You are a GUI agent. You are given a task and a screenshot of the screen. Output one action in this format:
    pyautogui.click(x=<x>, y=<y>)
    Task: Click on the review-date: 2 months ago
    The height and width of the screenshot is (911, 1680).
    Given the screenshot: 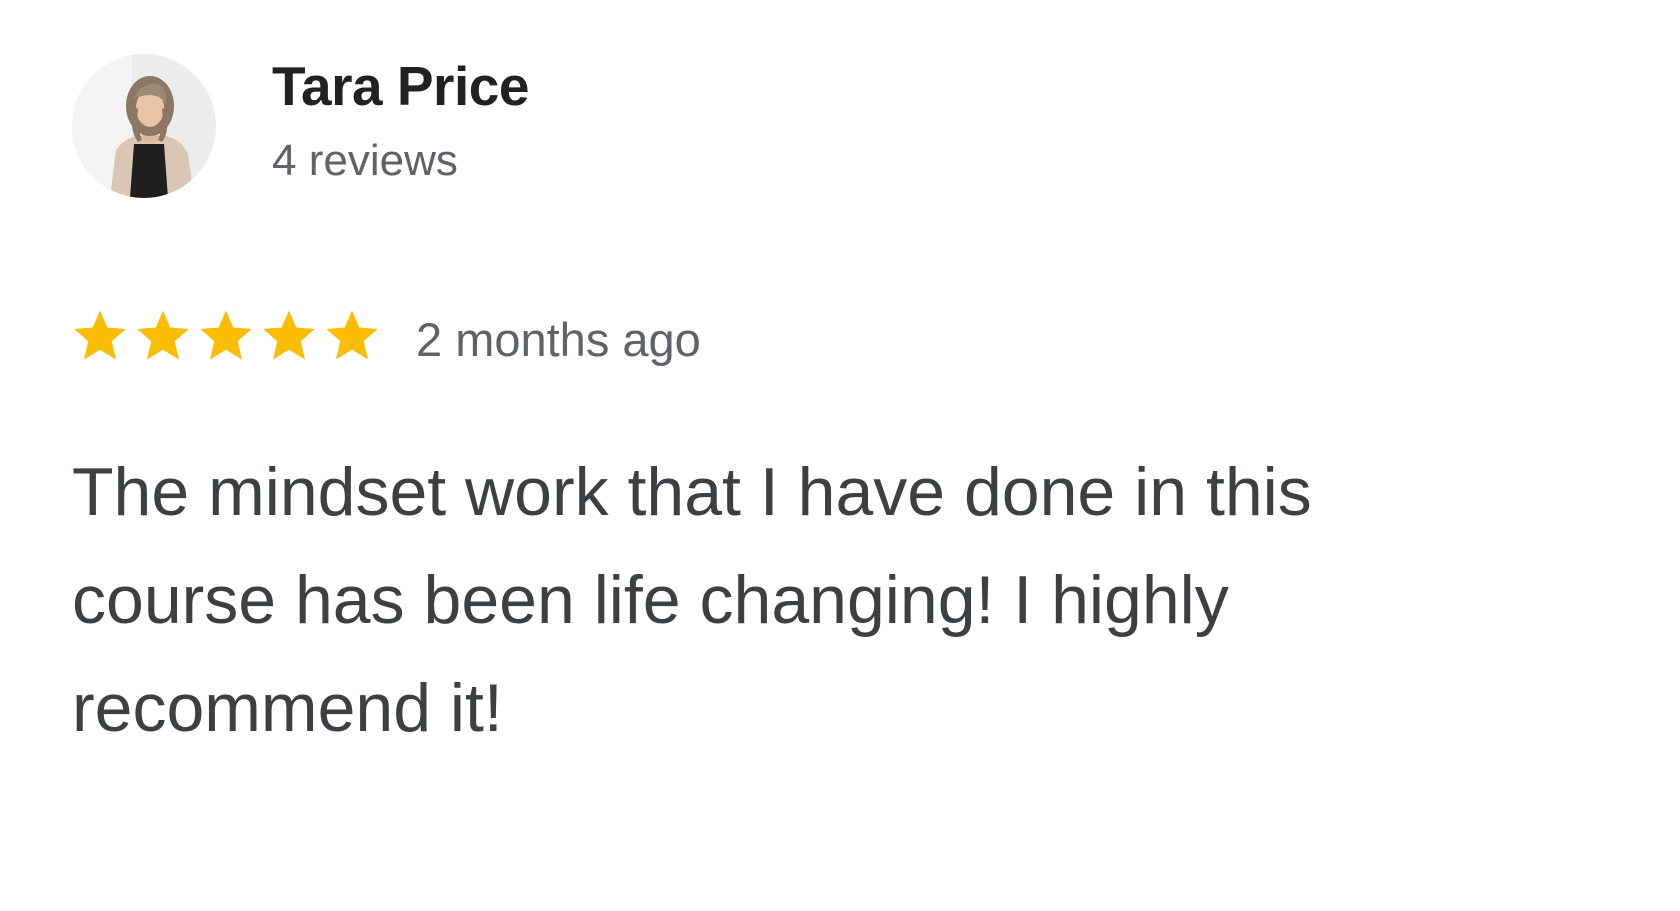 What is the action you would take?
    pyautogui.click(x=558, y=339)
    